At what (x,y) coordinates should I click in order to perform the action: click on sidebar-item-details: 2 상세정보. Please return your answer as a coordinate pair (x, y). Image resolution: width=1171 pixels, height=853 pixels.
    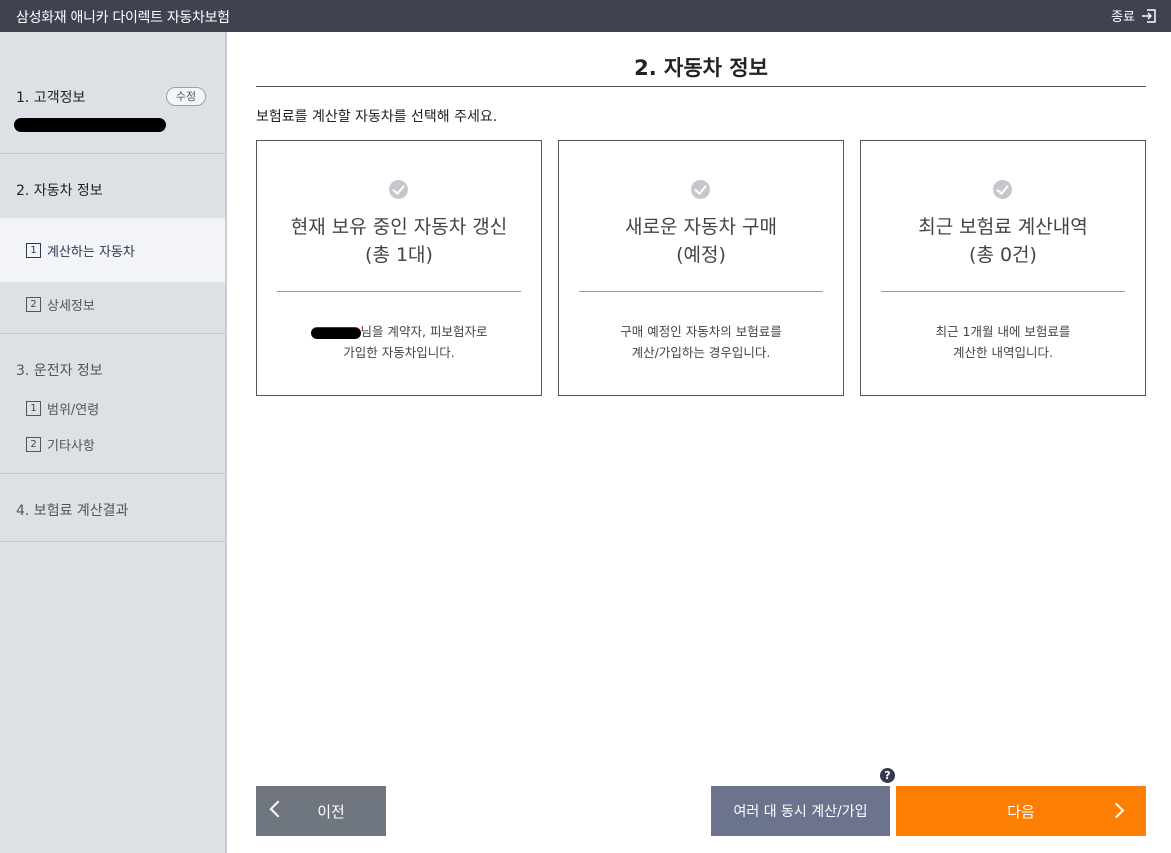
    Looking at the image, I should click on (112, 304).